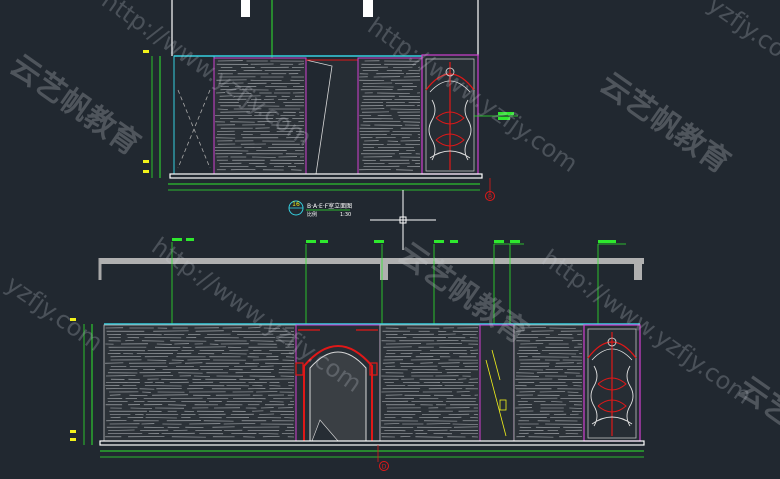 This screenshot has width=780, height=479. I want to click on section-marker-d: D, so click(384, 466).